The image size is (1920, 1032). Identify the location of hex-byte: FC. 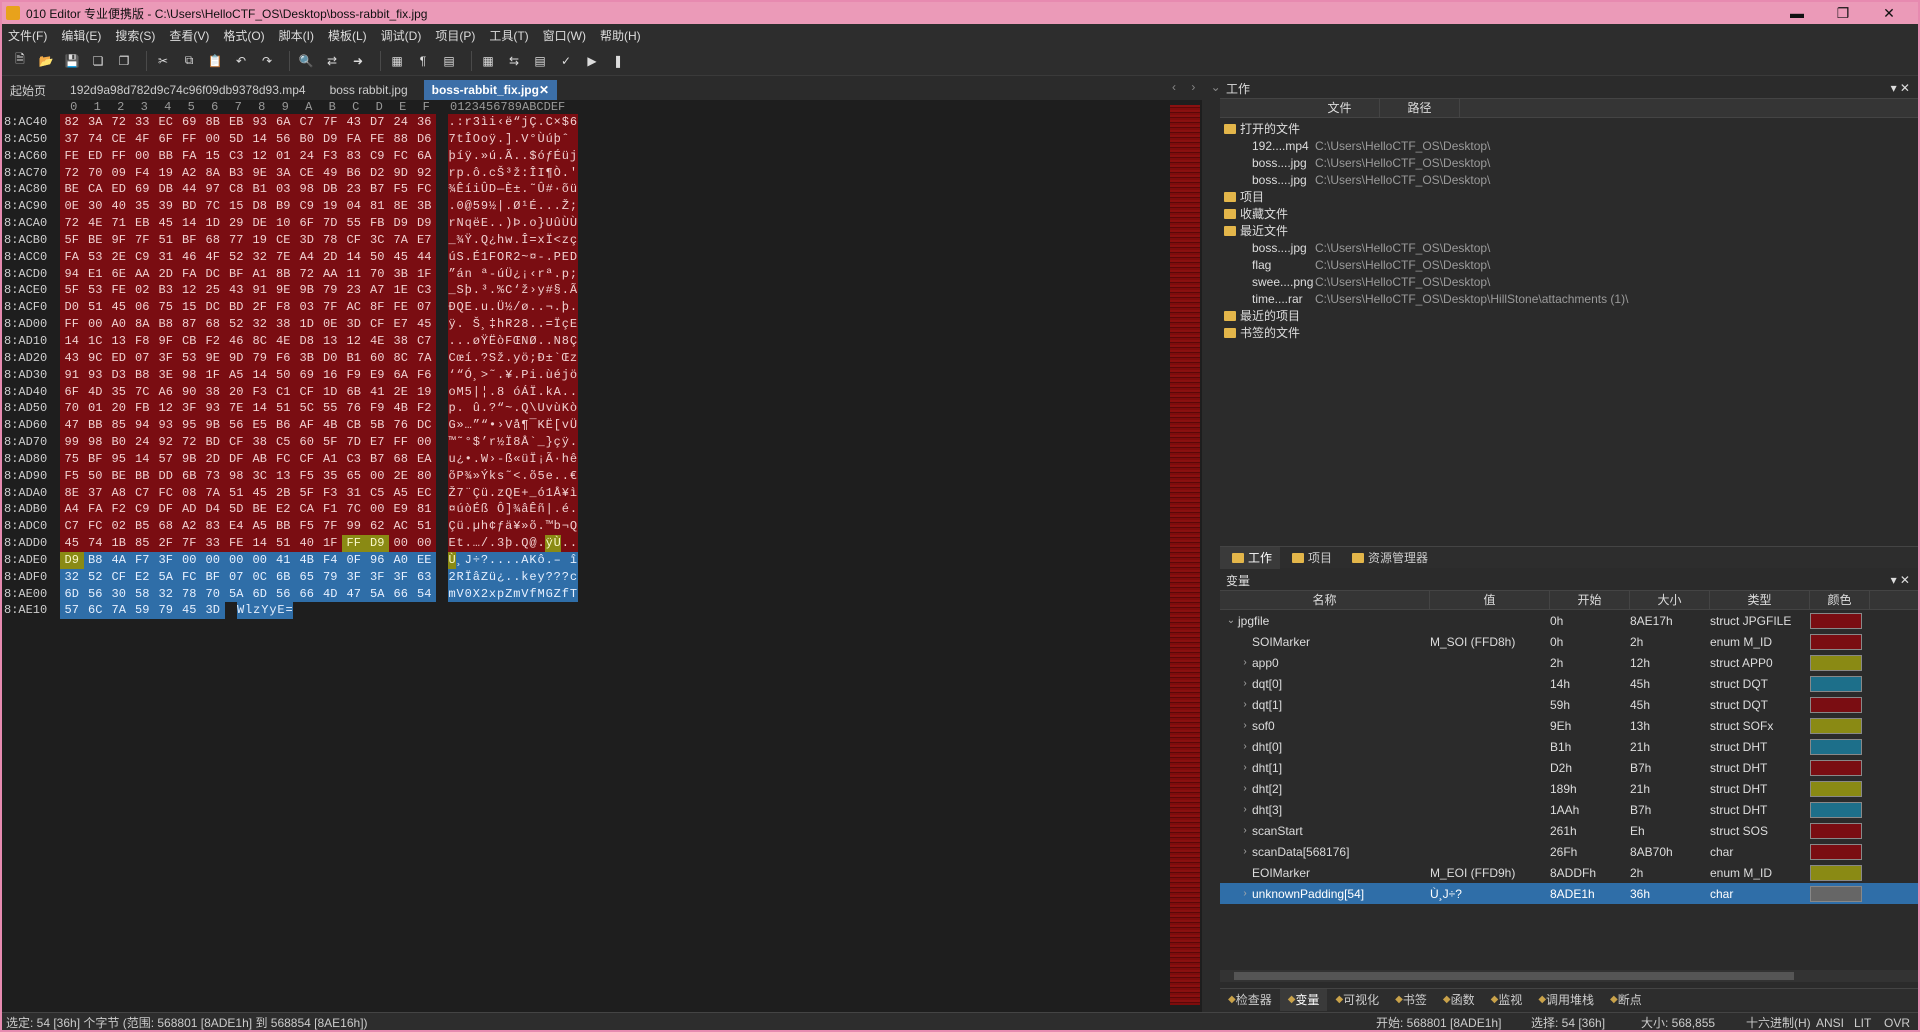
(401, 156).